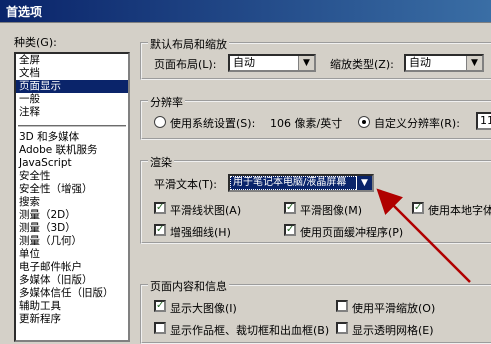  Describe the element at coordinates (72, 163) in the screenshot. I see `category-item: JavaScript` at that location.